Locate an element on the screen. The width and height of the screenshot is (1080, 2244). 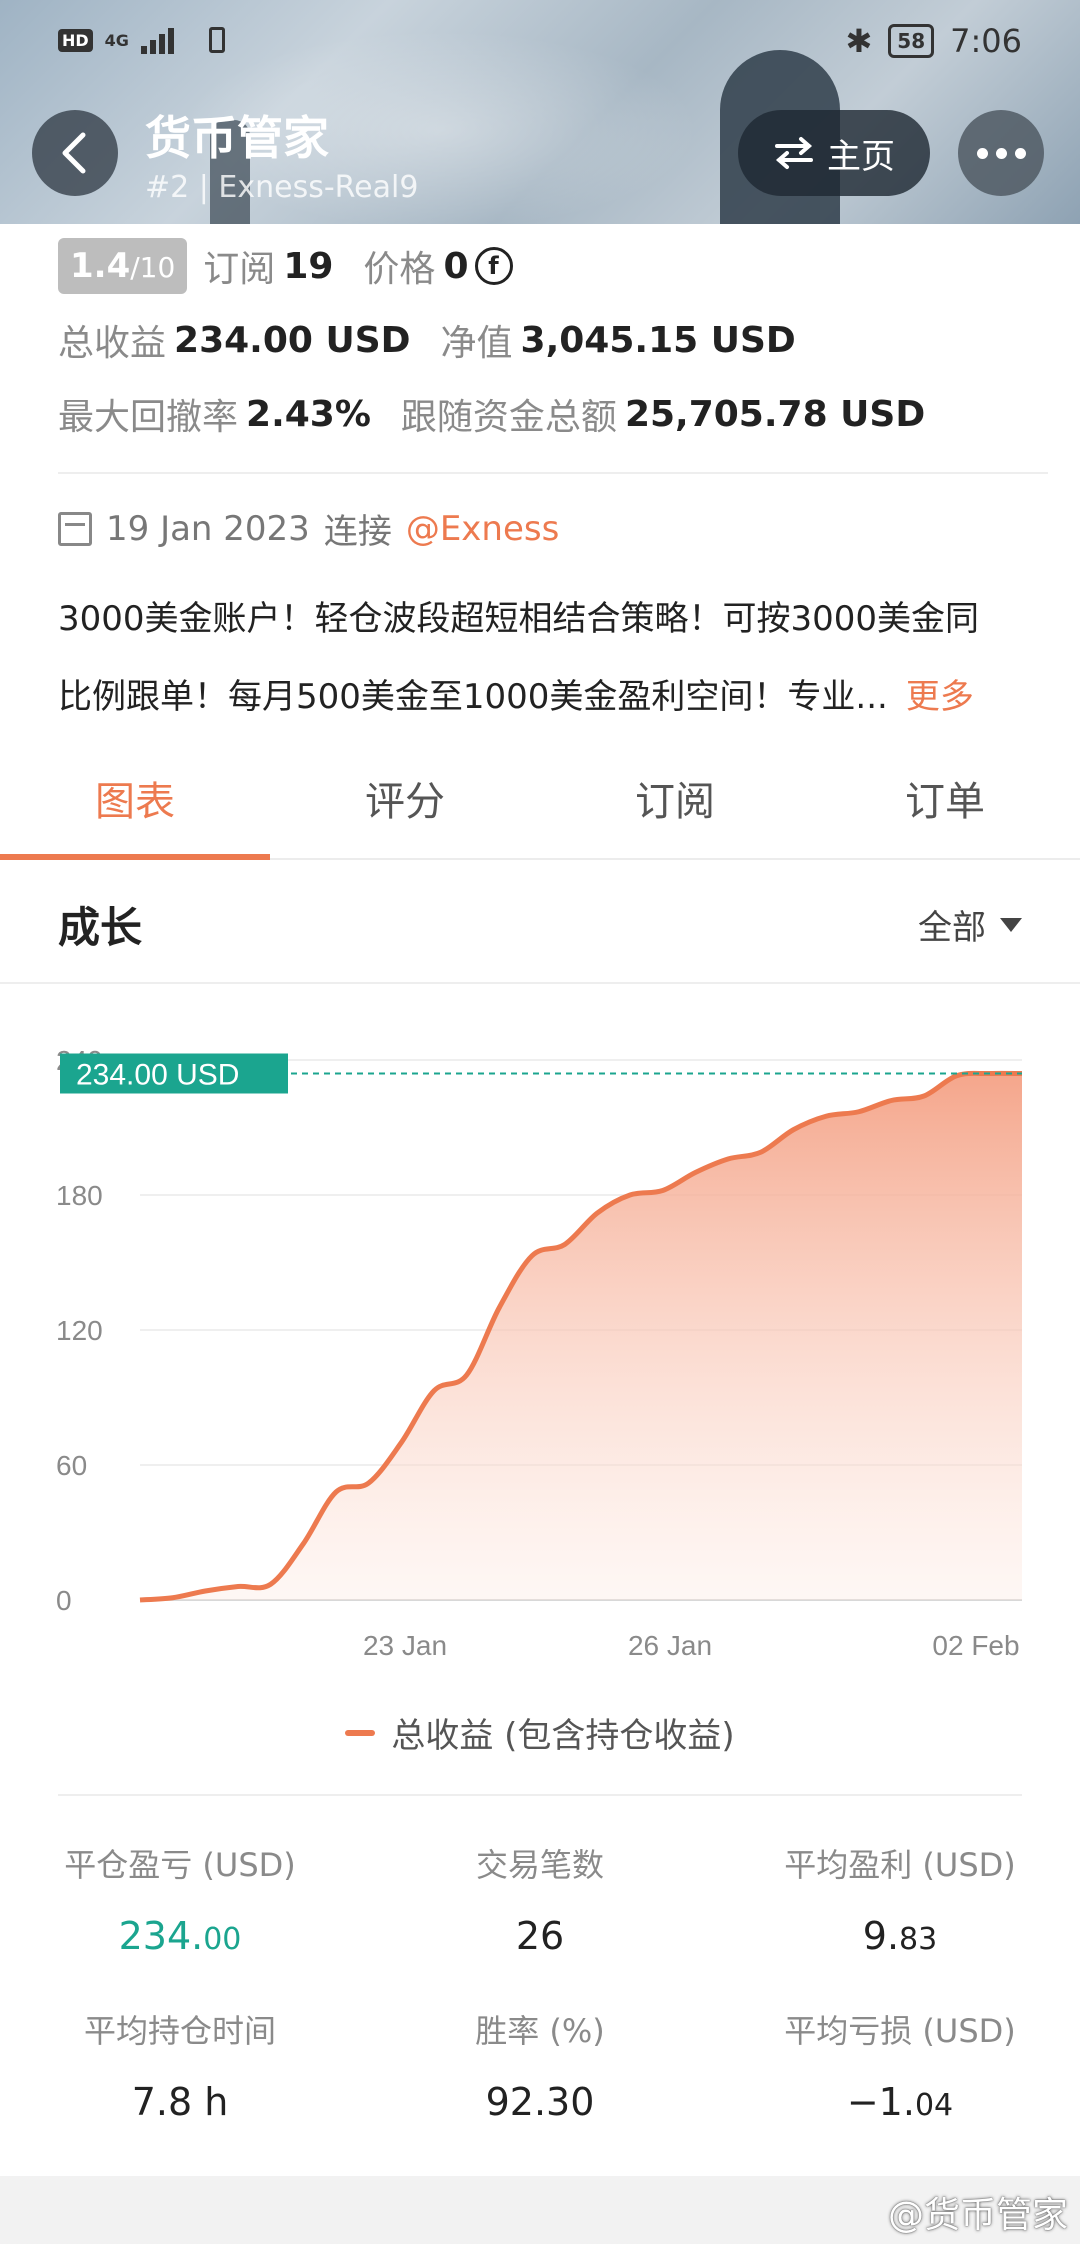
net-value-value: 3,045.15 USD is located at coordinates (658, 340).